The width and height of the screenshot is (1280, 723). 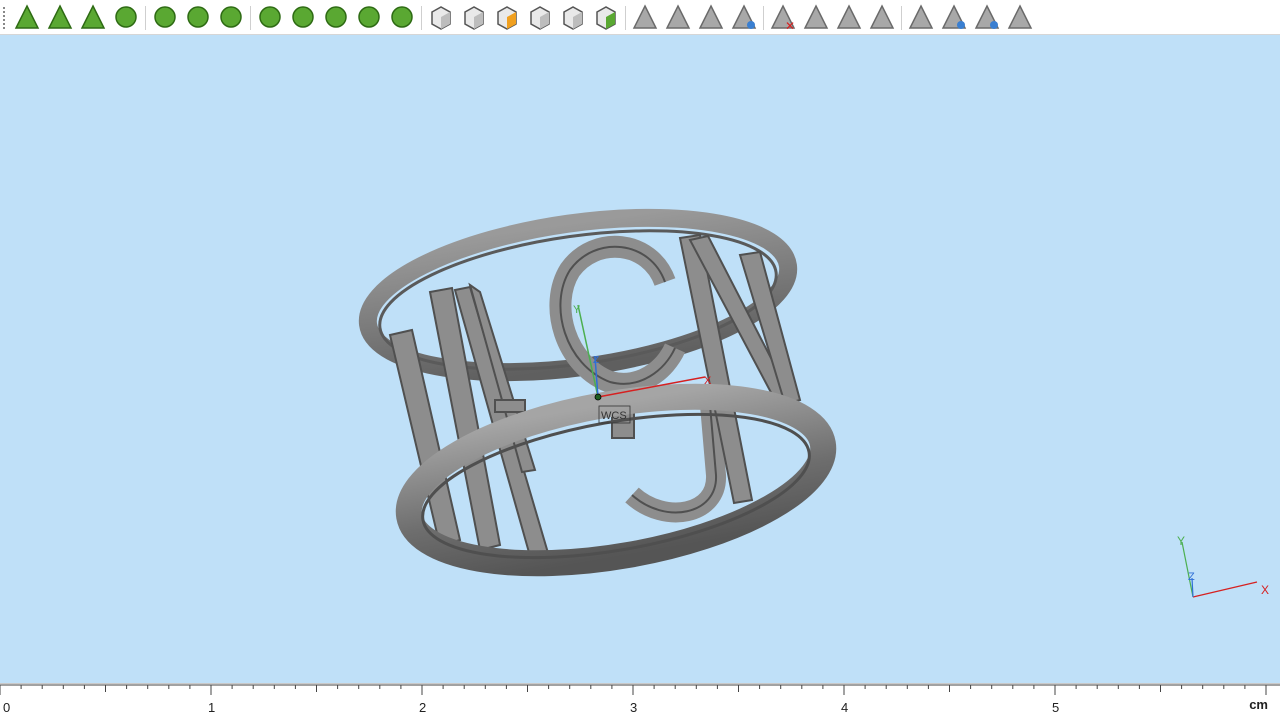 I want to click on box-outline-icon, so click(x=540, y=17).